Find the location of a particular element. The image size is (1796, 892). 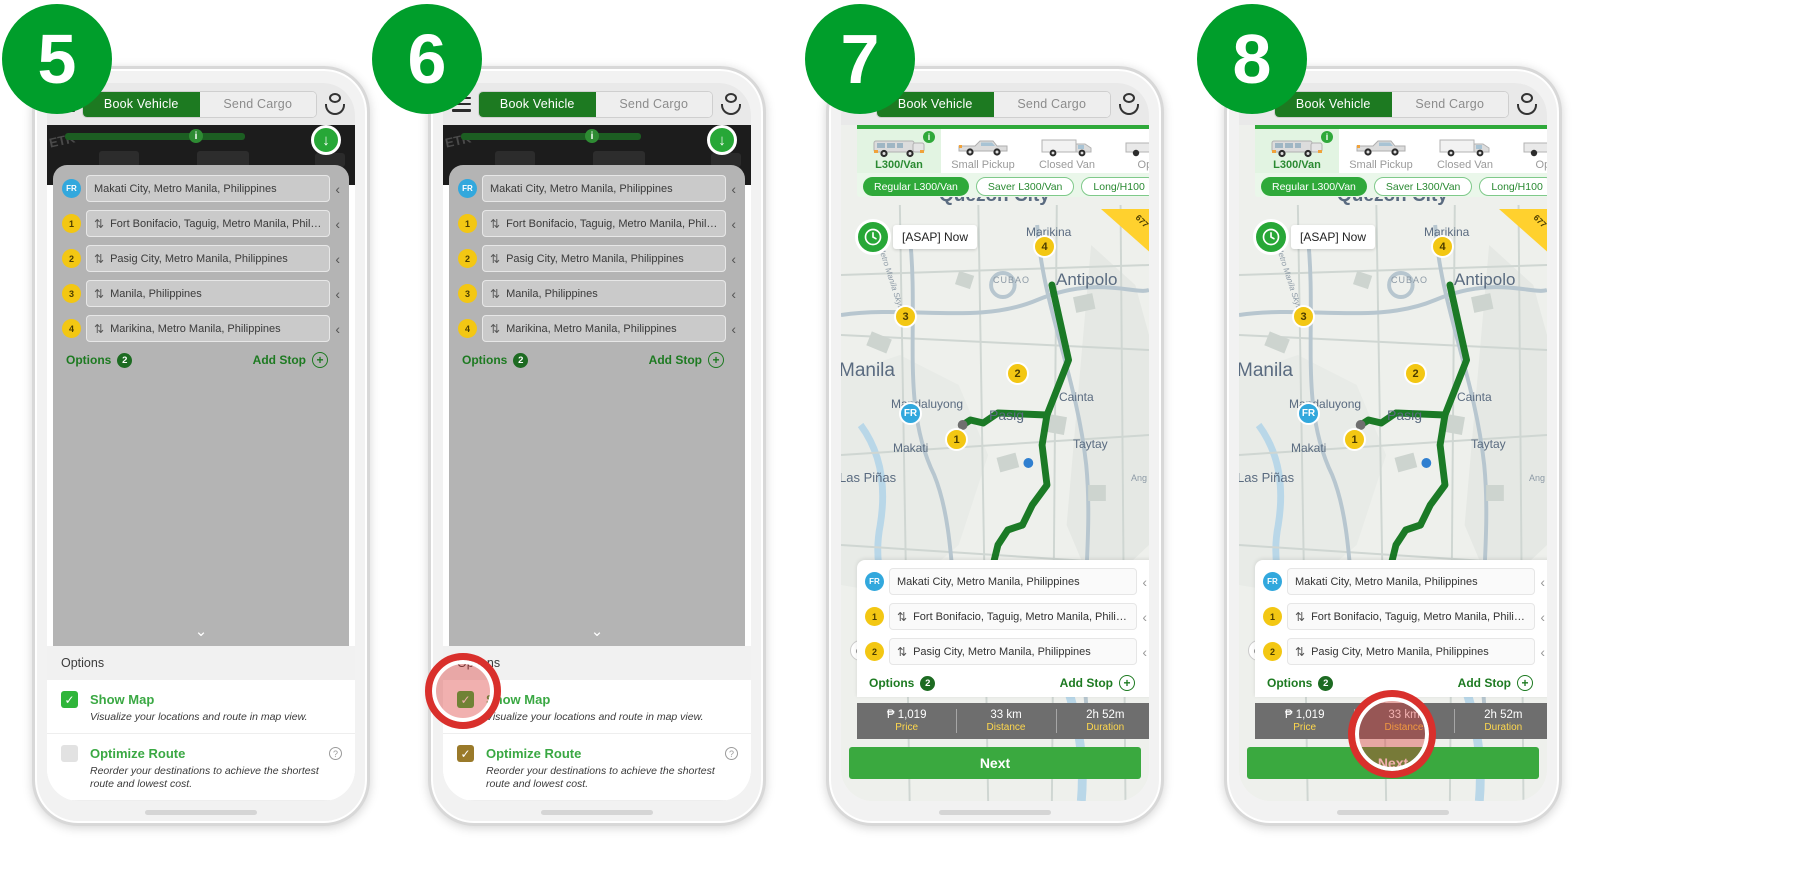

schedule-pill: [ASAP] Now is located at coordinates (1333, 237).